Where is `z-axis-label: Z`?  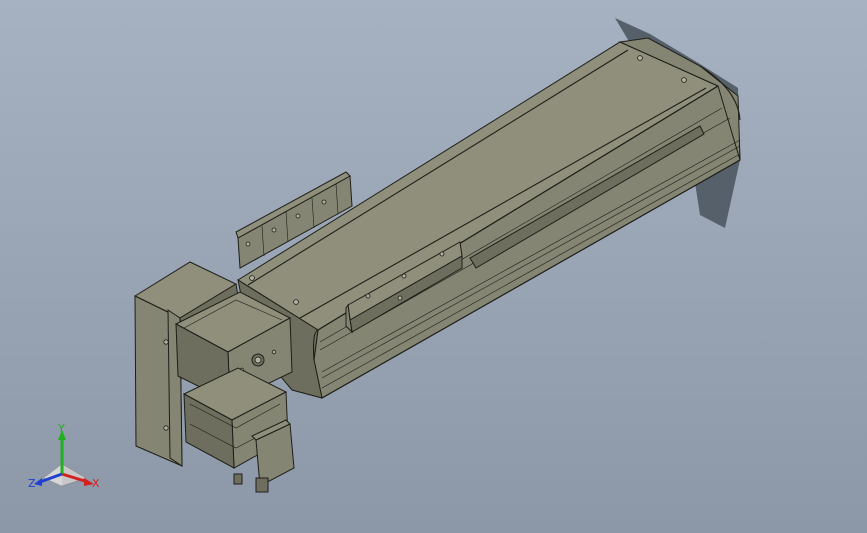 z-axis-label: Z is located at coordinates (32, 483).